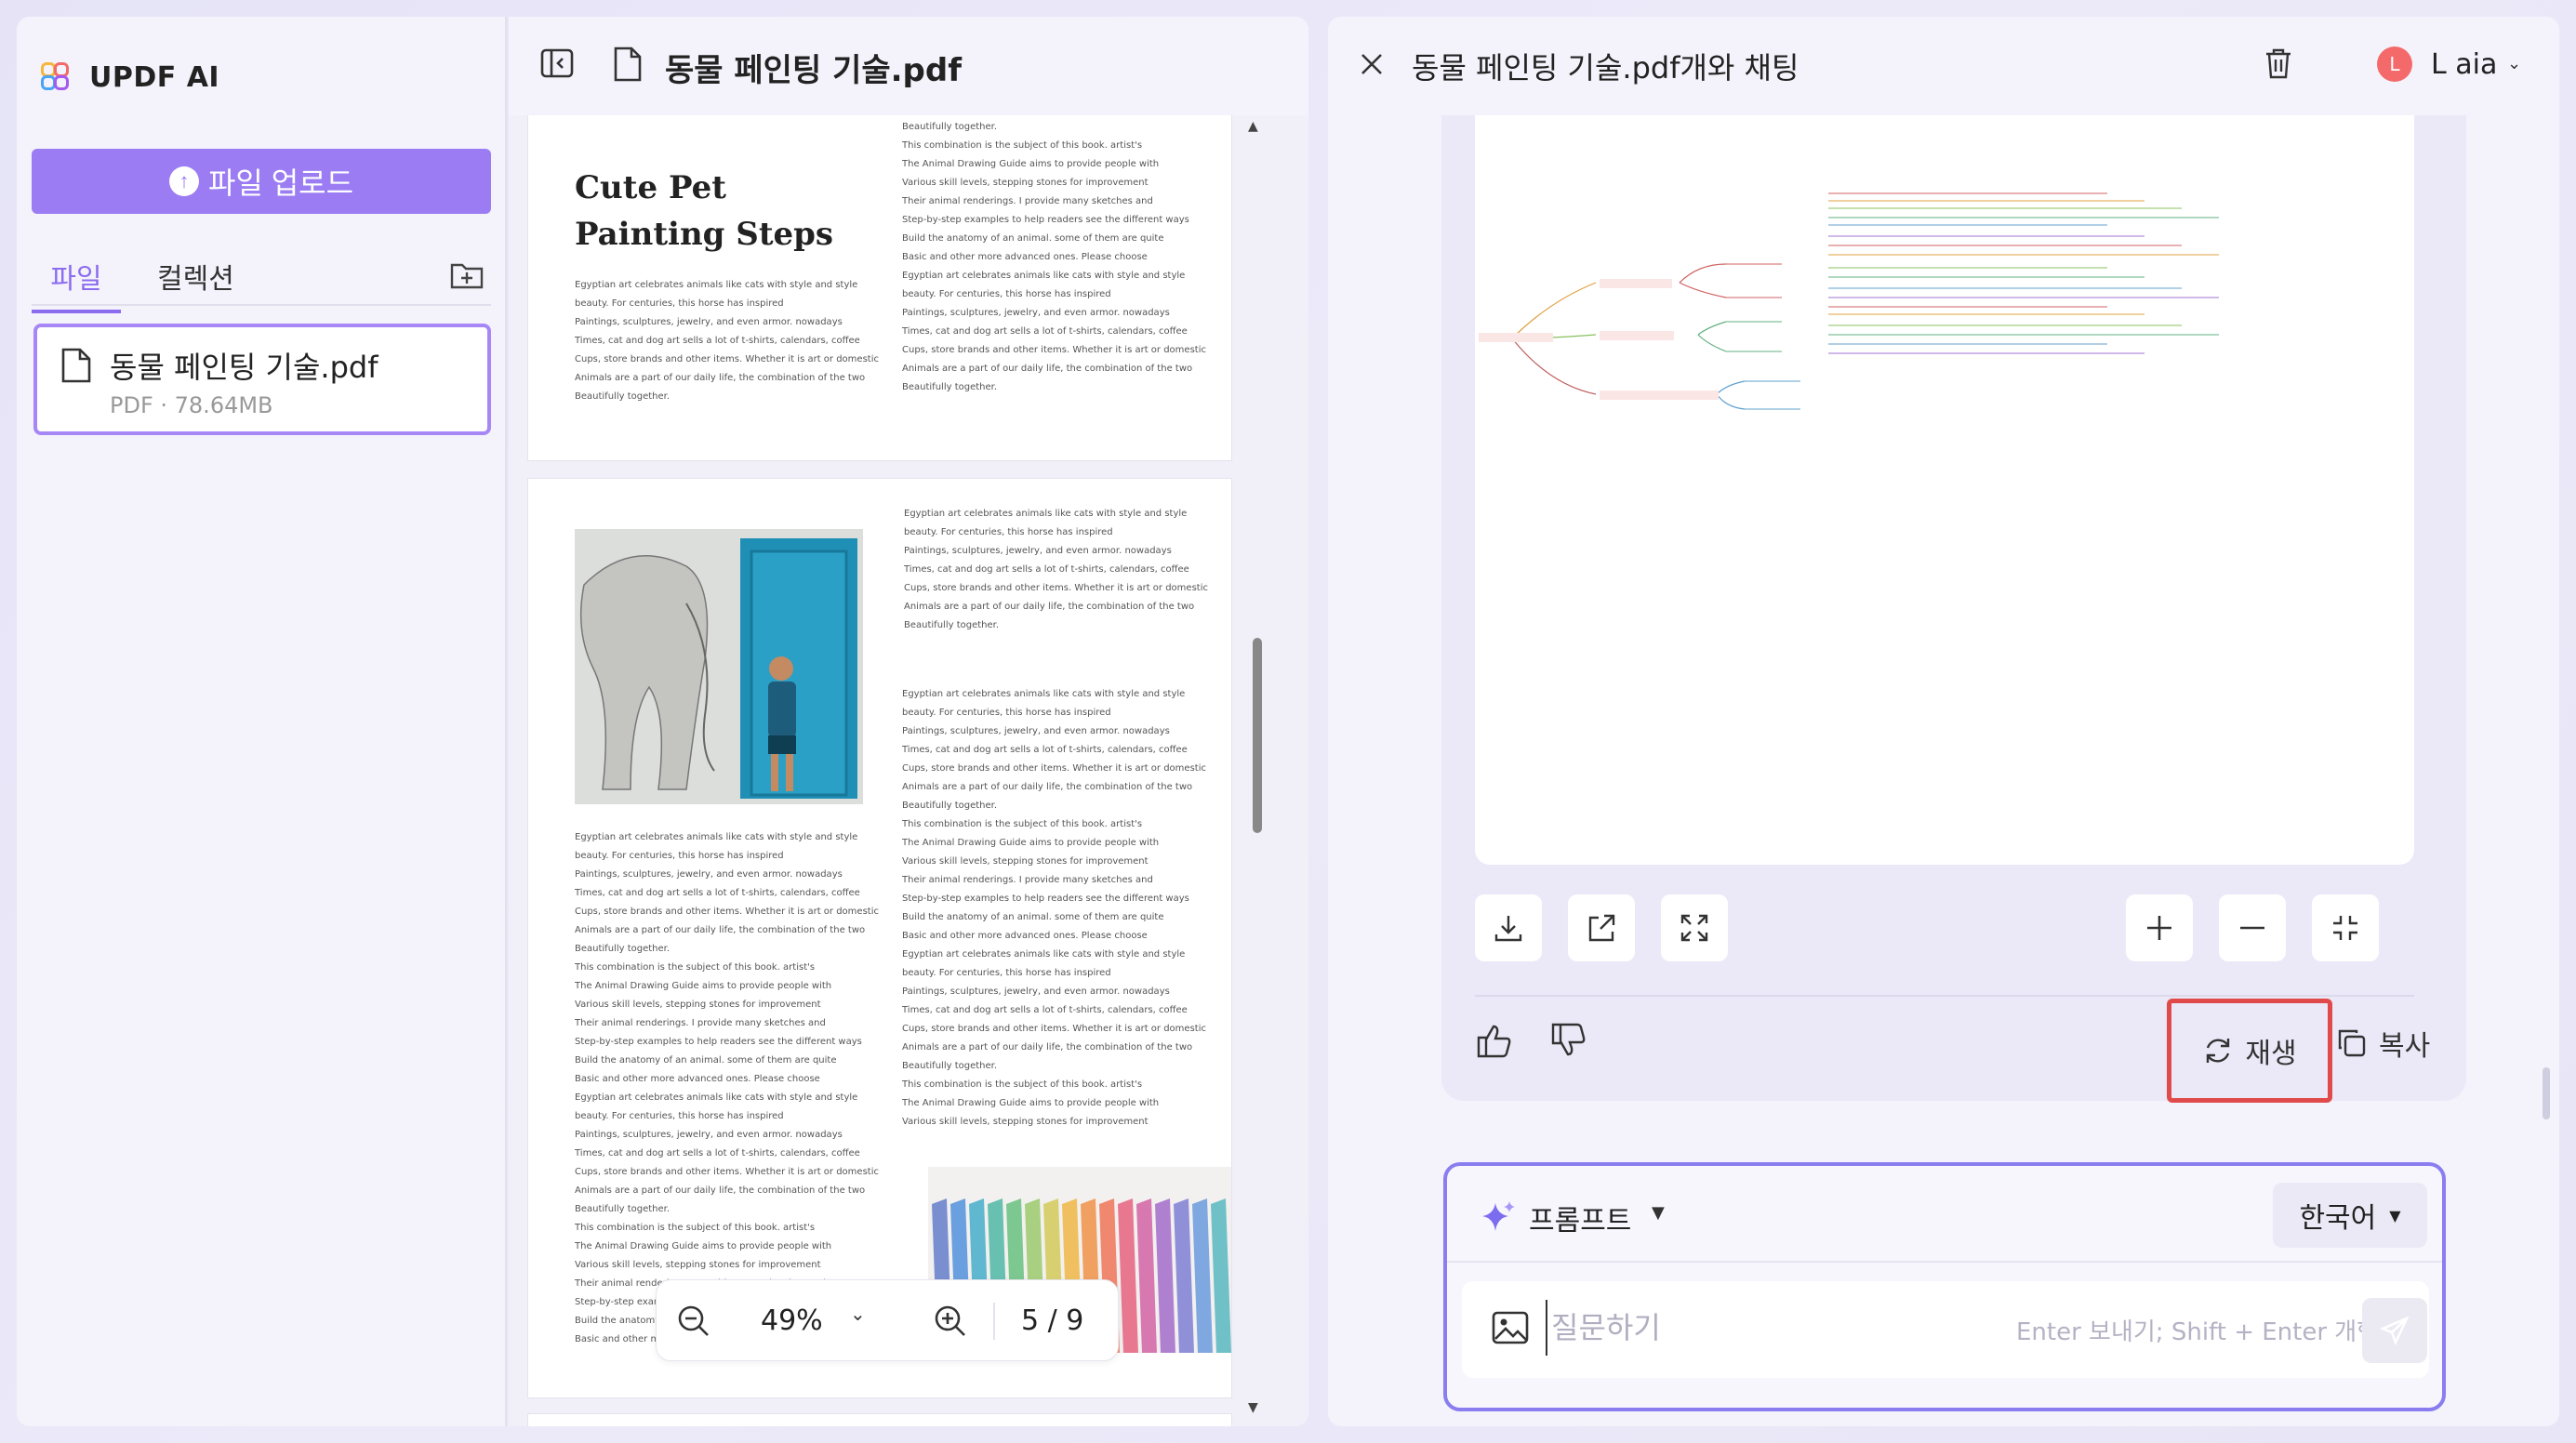 The image size is (2576, 1443). I want to click on document-scrollbar, so click(1257, 735).